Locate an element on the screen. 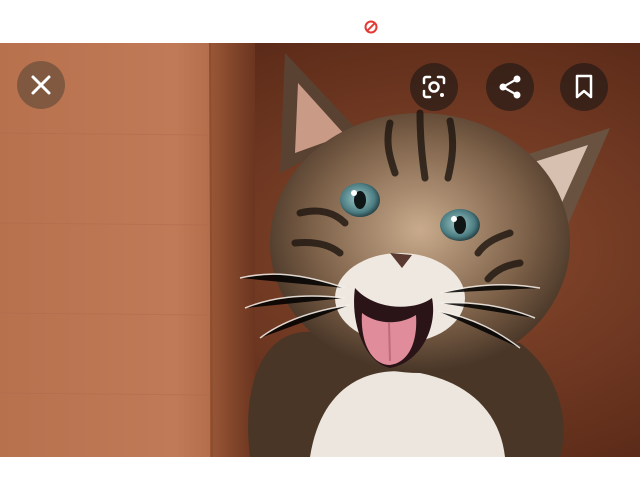 The height and width of the screenshot is (480, 640). bottom-bar is located at coordinates (320, 468).